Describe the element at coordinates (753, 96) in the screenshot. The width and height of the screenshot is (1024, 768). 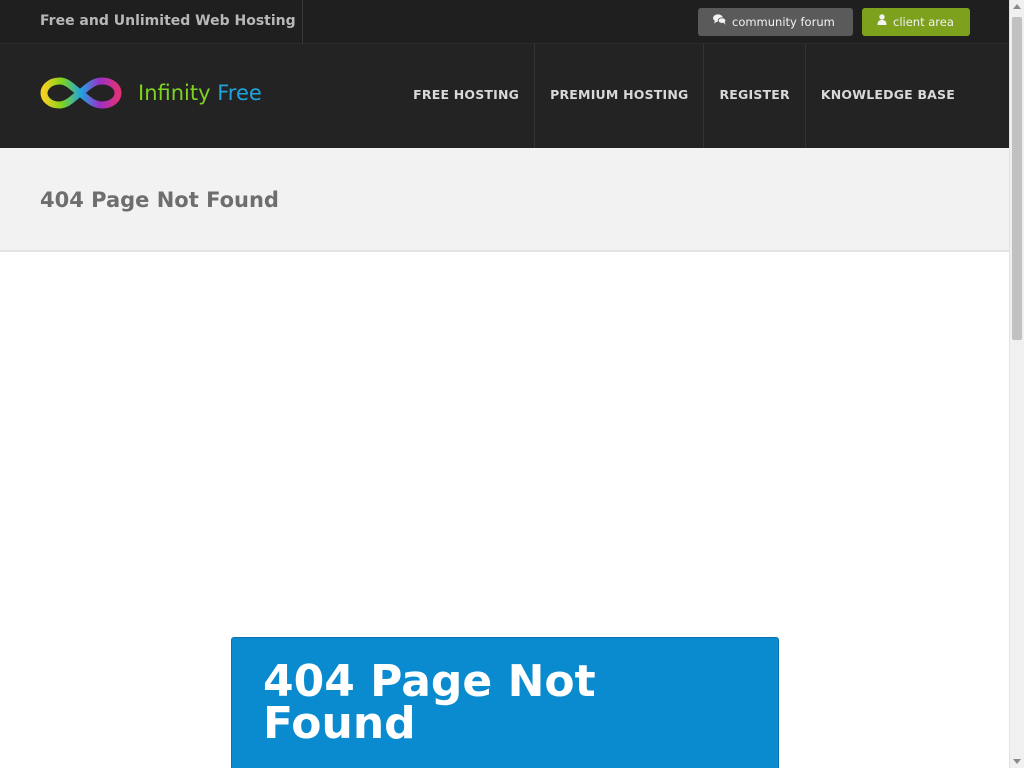
I see `nav-register: REGISTER` at that location.